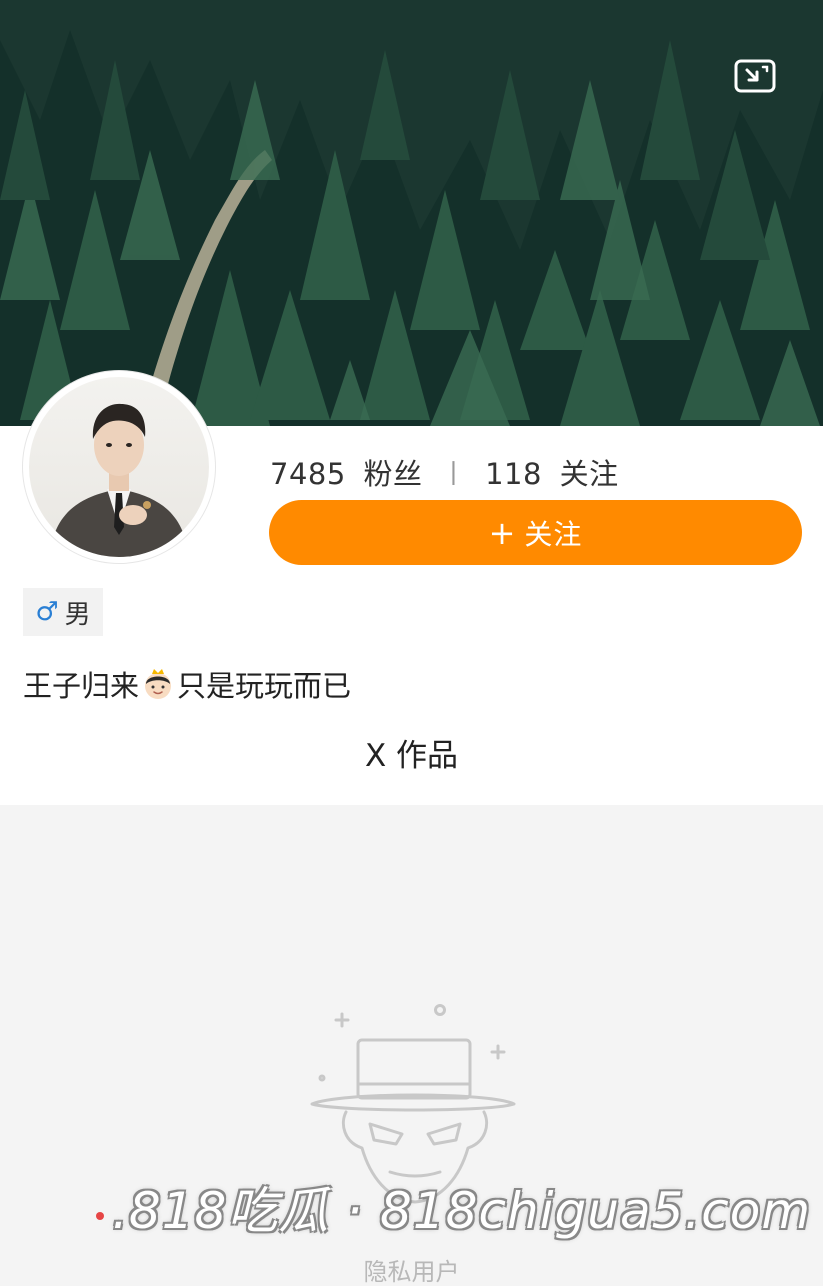 This screenshot has height=1286, width=823. Describe the element at coordinates (81, 686) in the screenshot. I see `bio-text-part1: 王子归来` at that location.